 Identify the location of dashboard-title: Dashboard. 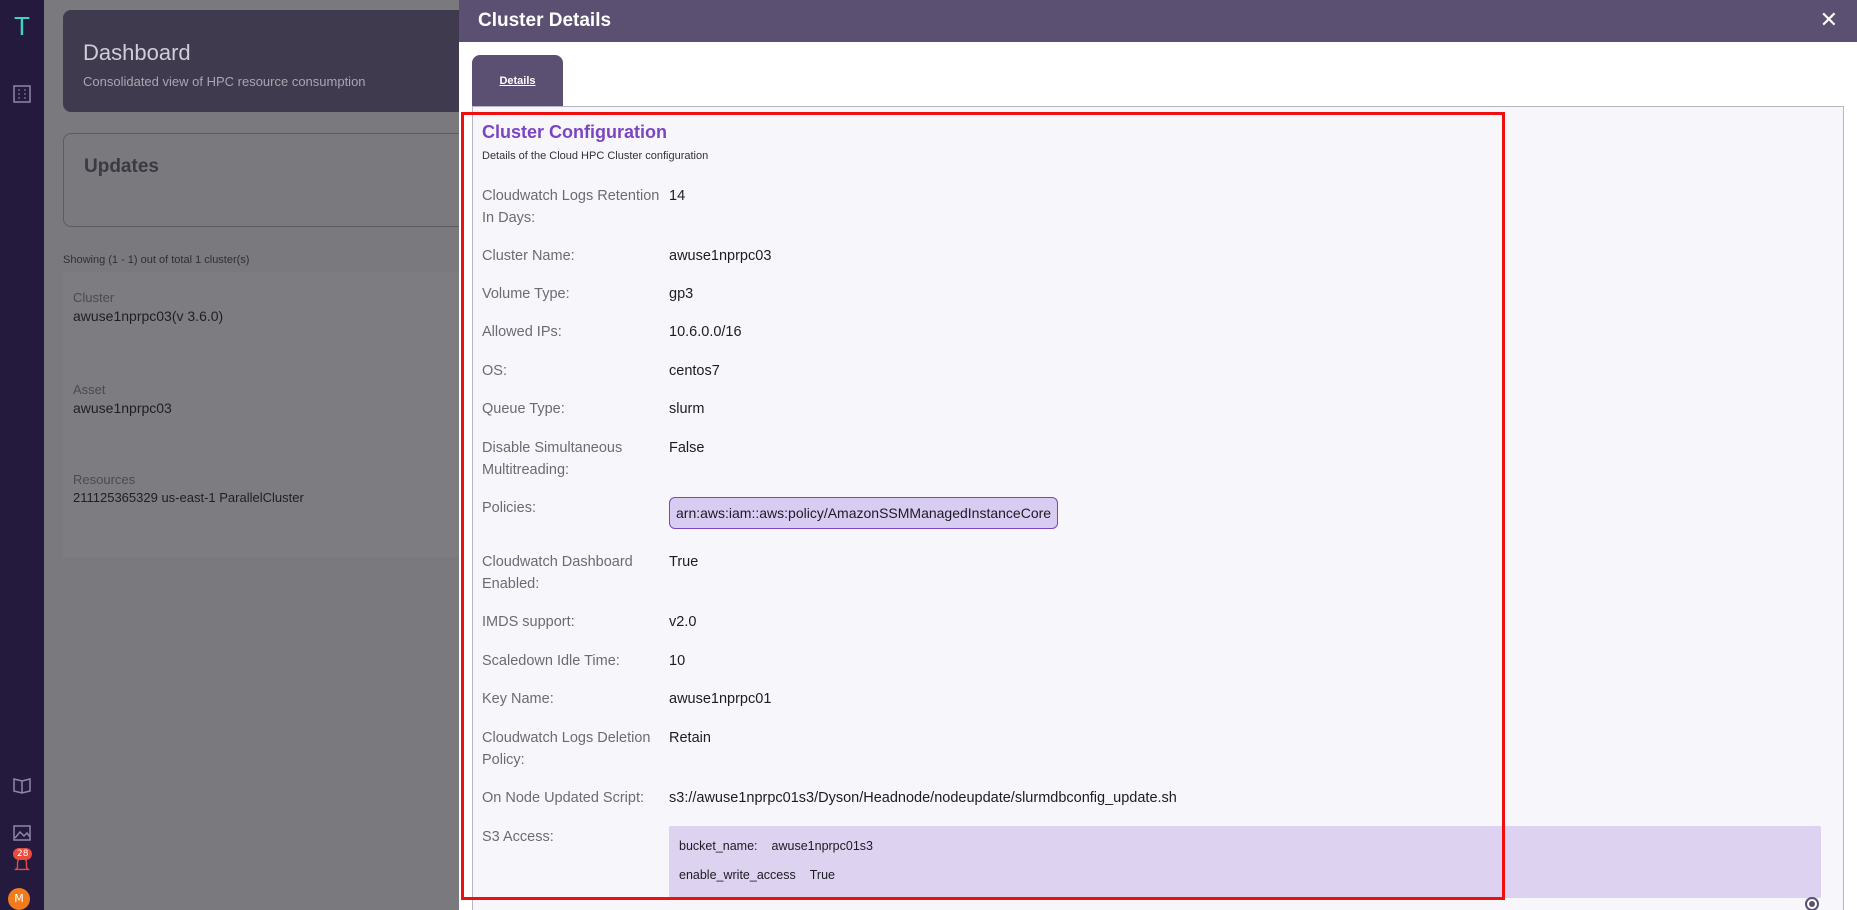
(137, 52).